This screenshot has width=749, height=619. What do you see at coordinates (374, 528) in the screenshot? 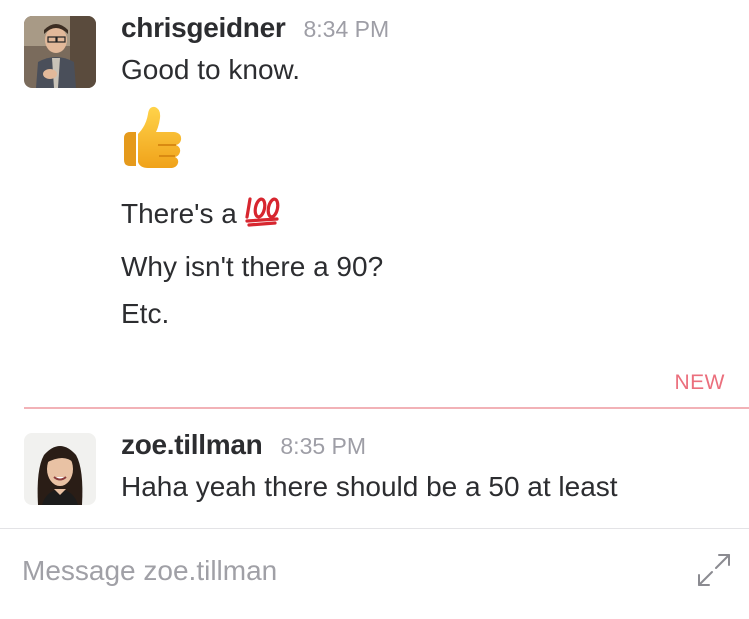
I see `composer-divider` at bounding box center [374, 528].